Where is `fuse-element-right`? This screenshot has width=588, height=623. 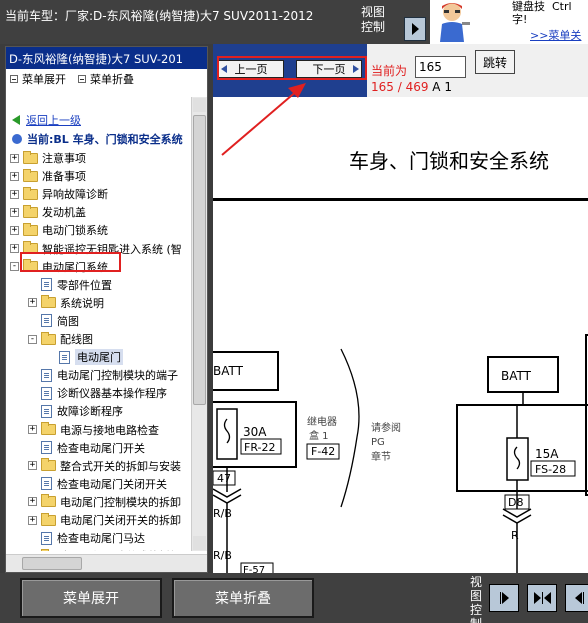
fuse-element-right is located at coordinates (517, 458).